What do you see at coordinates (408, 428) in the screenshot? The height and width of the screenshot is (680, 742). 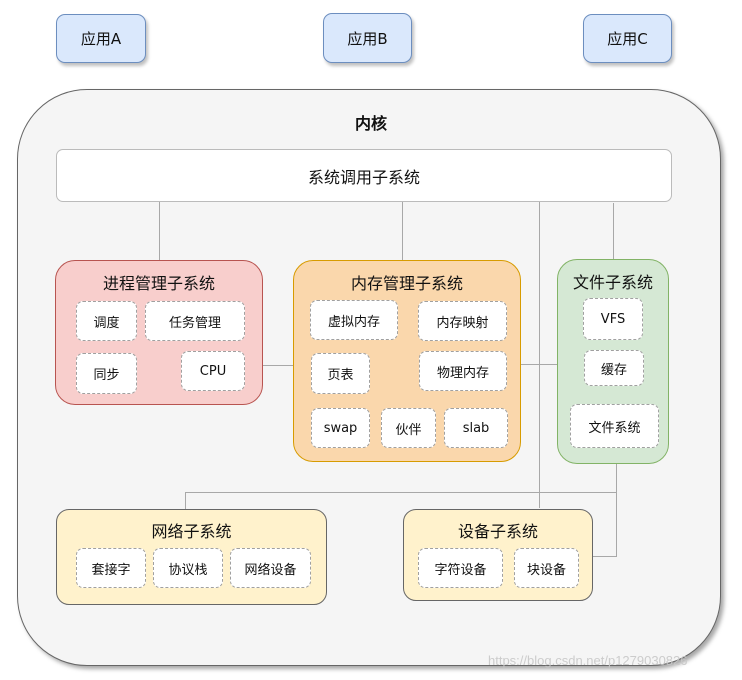 I see `memory-item-buddy: 伙伴` at bounding box center [408, 428].